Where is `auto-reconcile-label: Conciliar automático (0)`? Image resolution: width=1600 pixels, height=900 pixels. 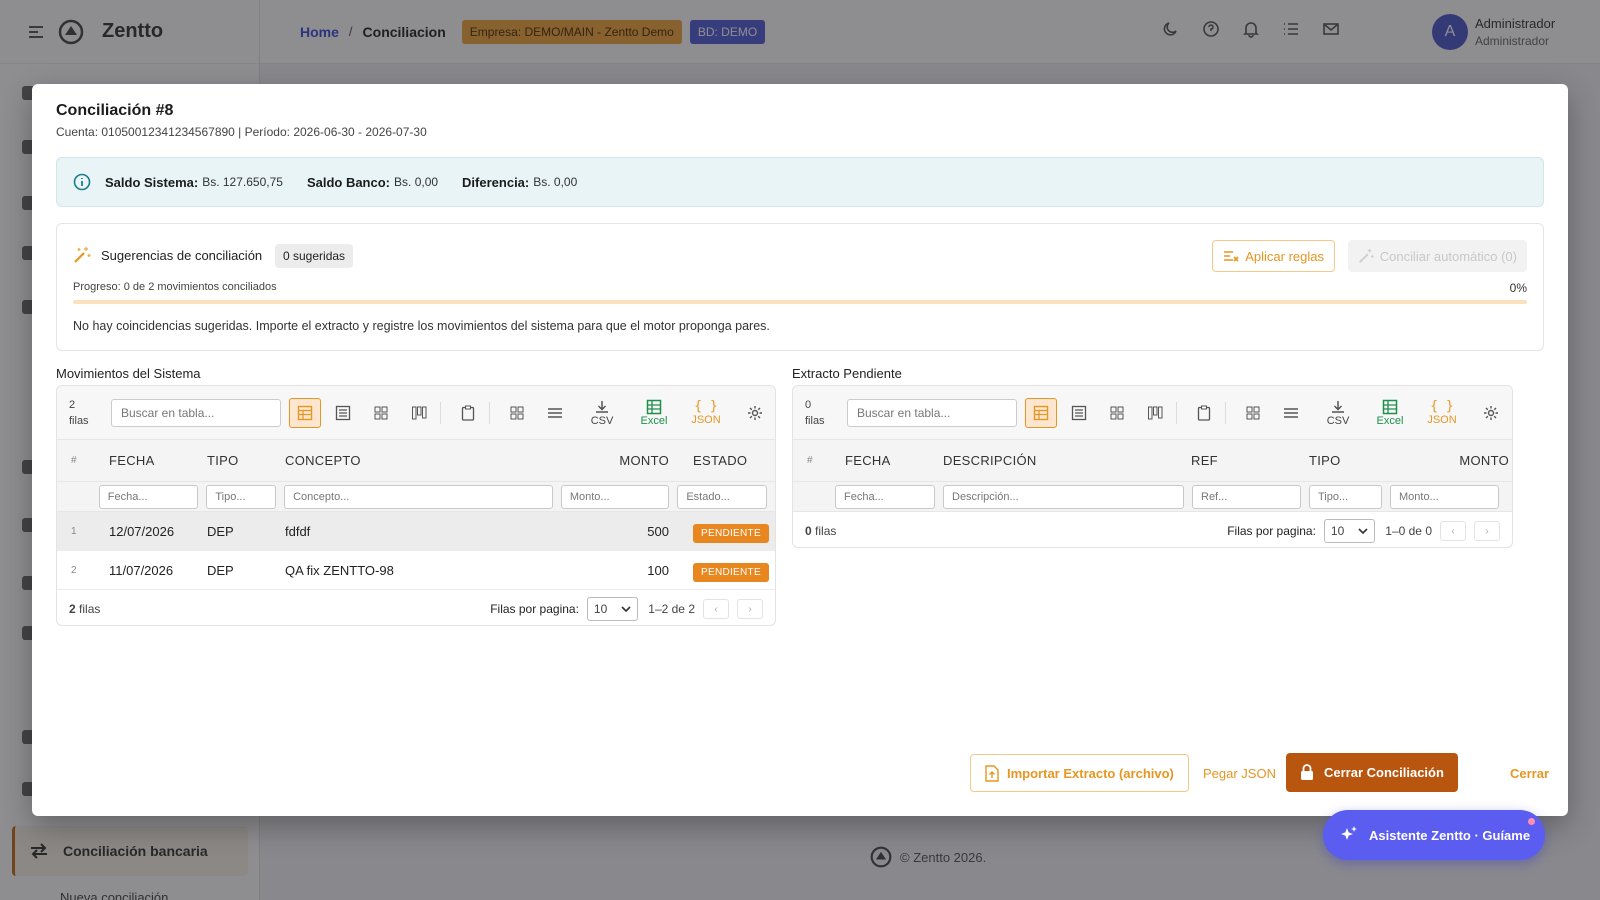 auto-reconcile-label: Conciliar automático (0) is located at coordinates (1448, 256).